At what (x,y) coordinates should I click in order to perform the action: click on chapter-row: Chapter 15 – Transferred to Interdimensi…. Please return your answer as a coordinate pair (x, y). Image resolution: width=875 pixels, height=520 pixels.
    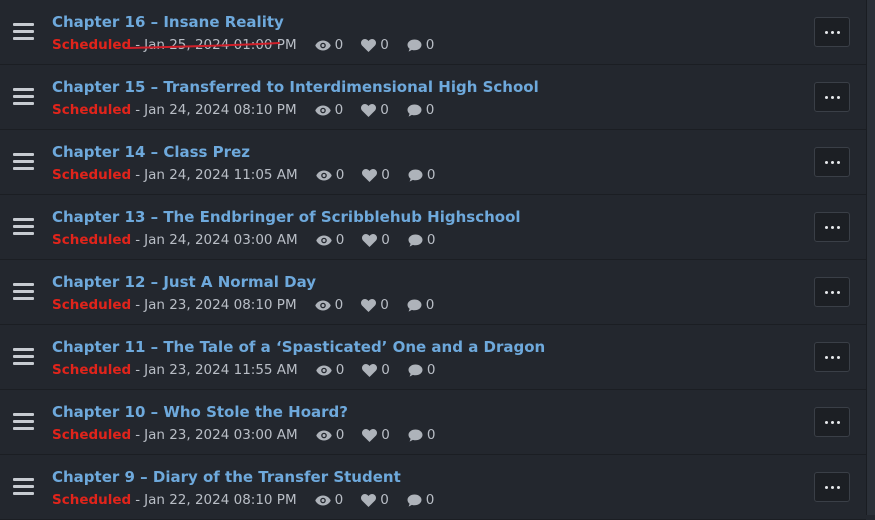
    Looking at the image, I should click on (433, 97).